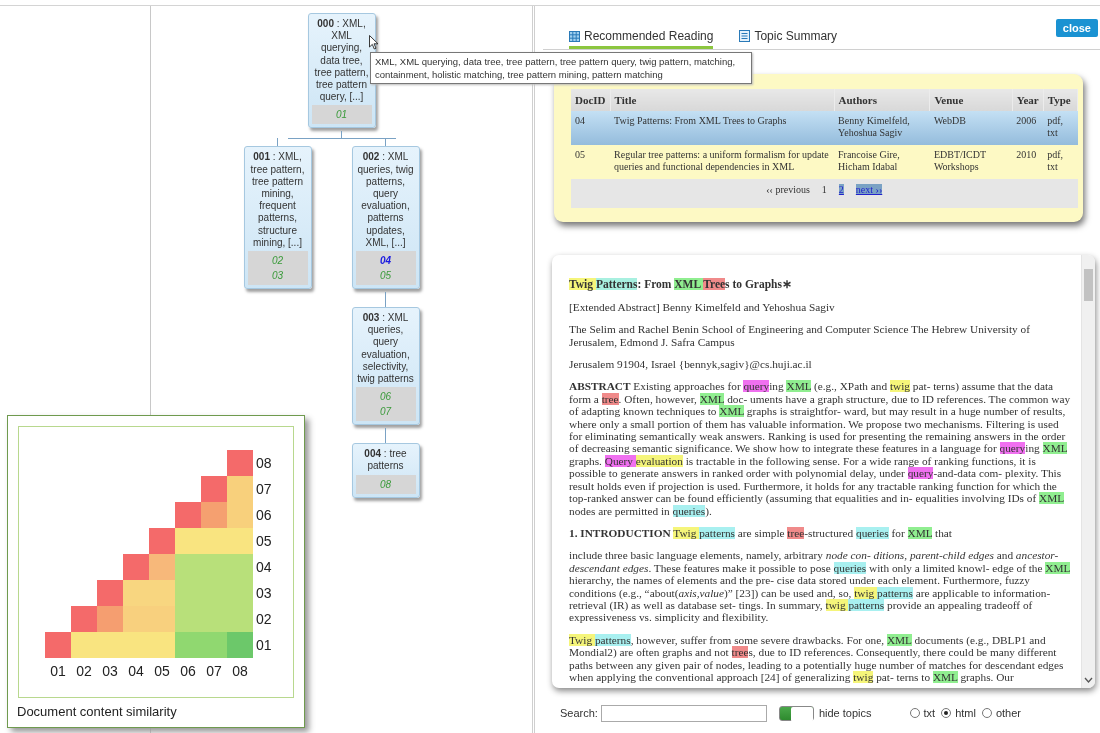 This screenshot has height=733, width=1100. What do you see at coordinates (574, 36) in the screenshot?
I see `grid-icon` at bounding box center [574, 36].